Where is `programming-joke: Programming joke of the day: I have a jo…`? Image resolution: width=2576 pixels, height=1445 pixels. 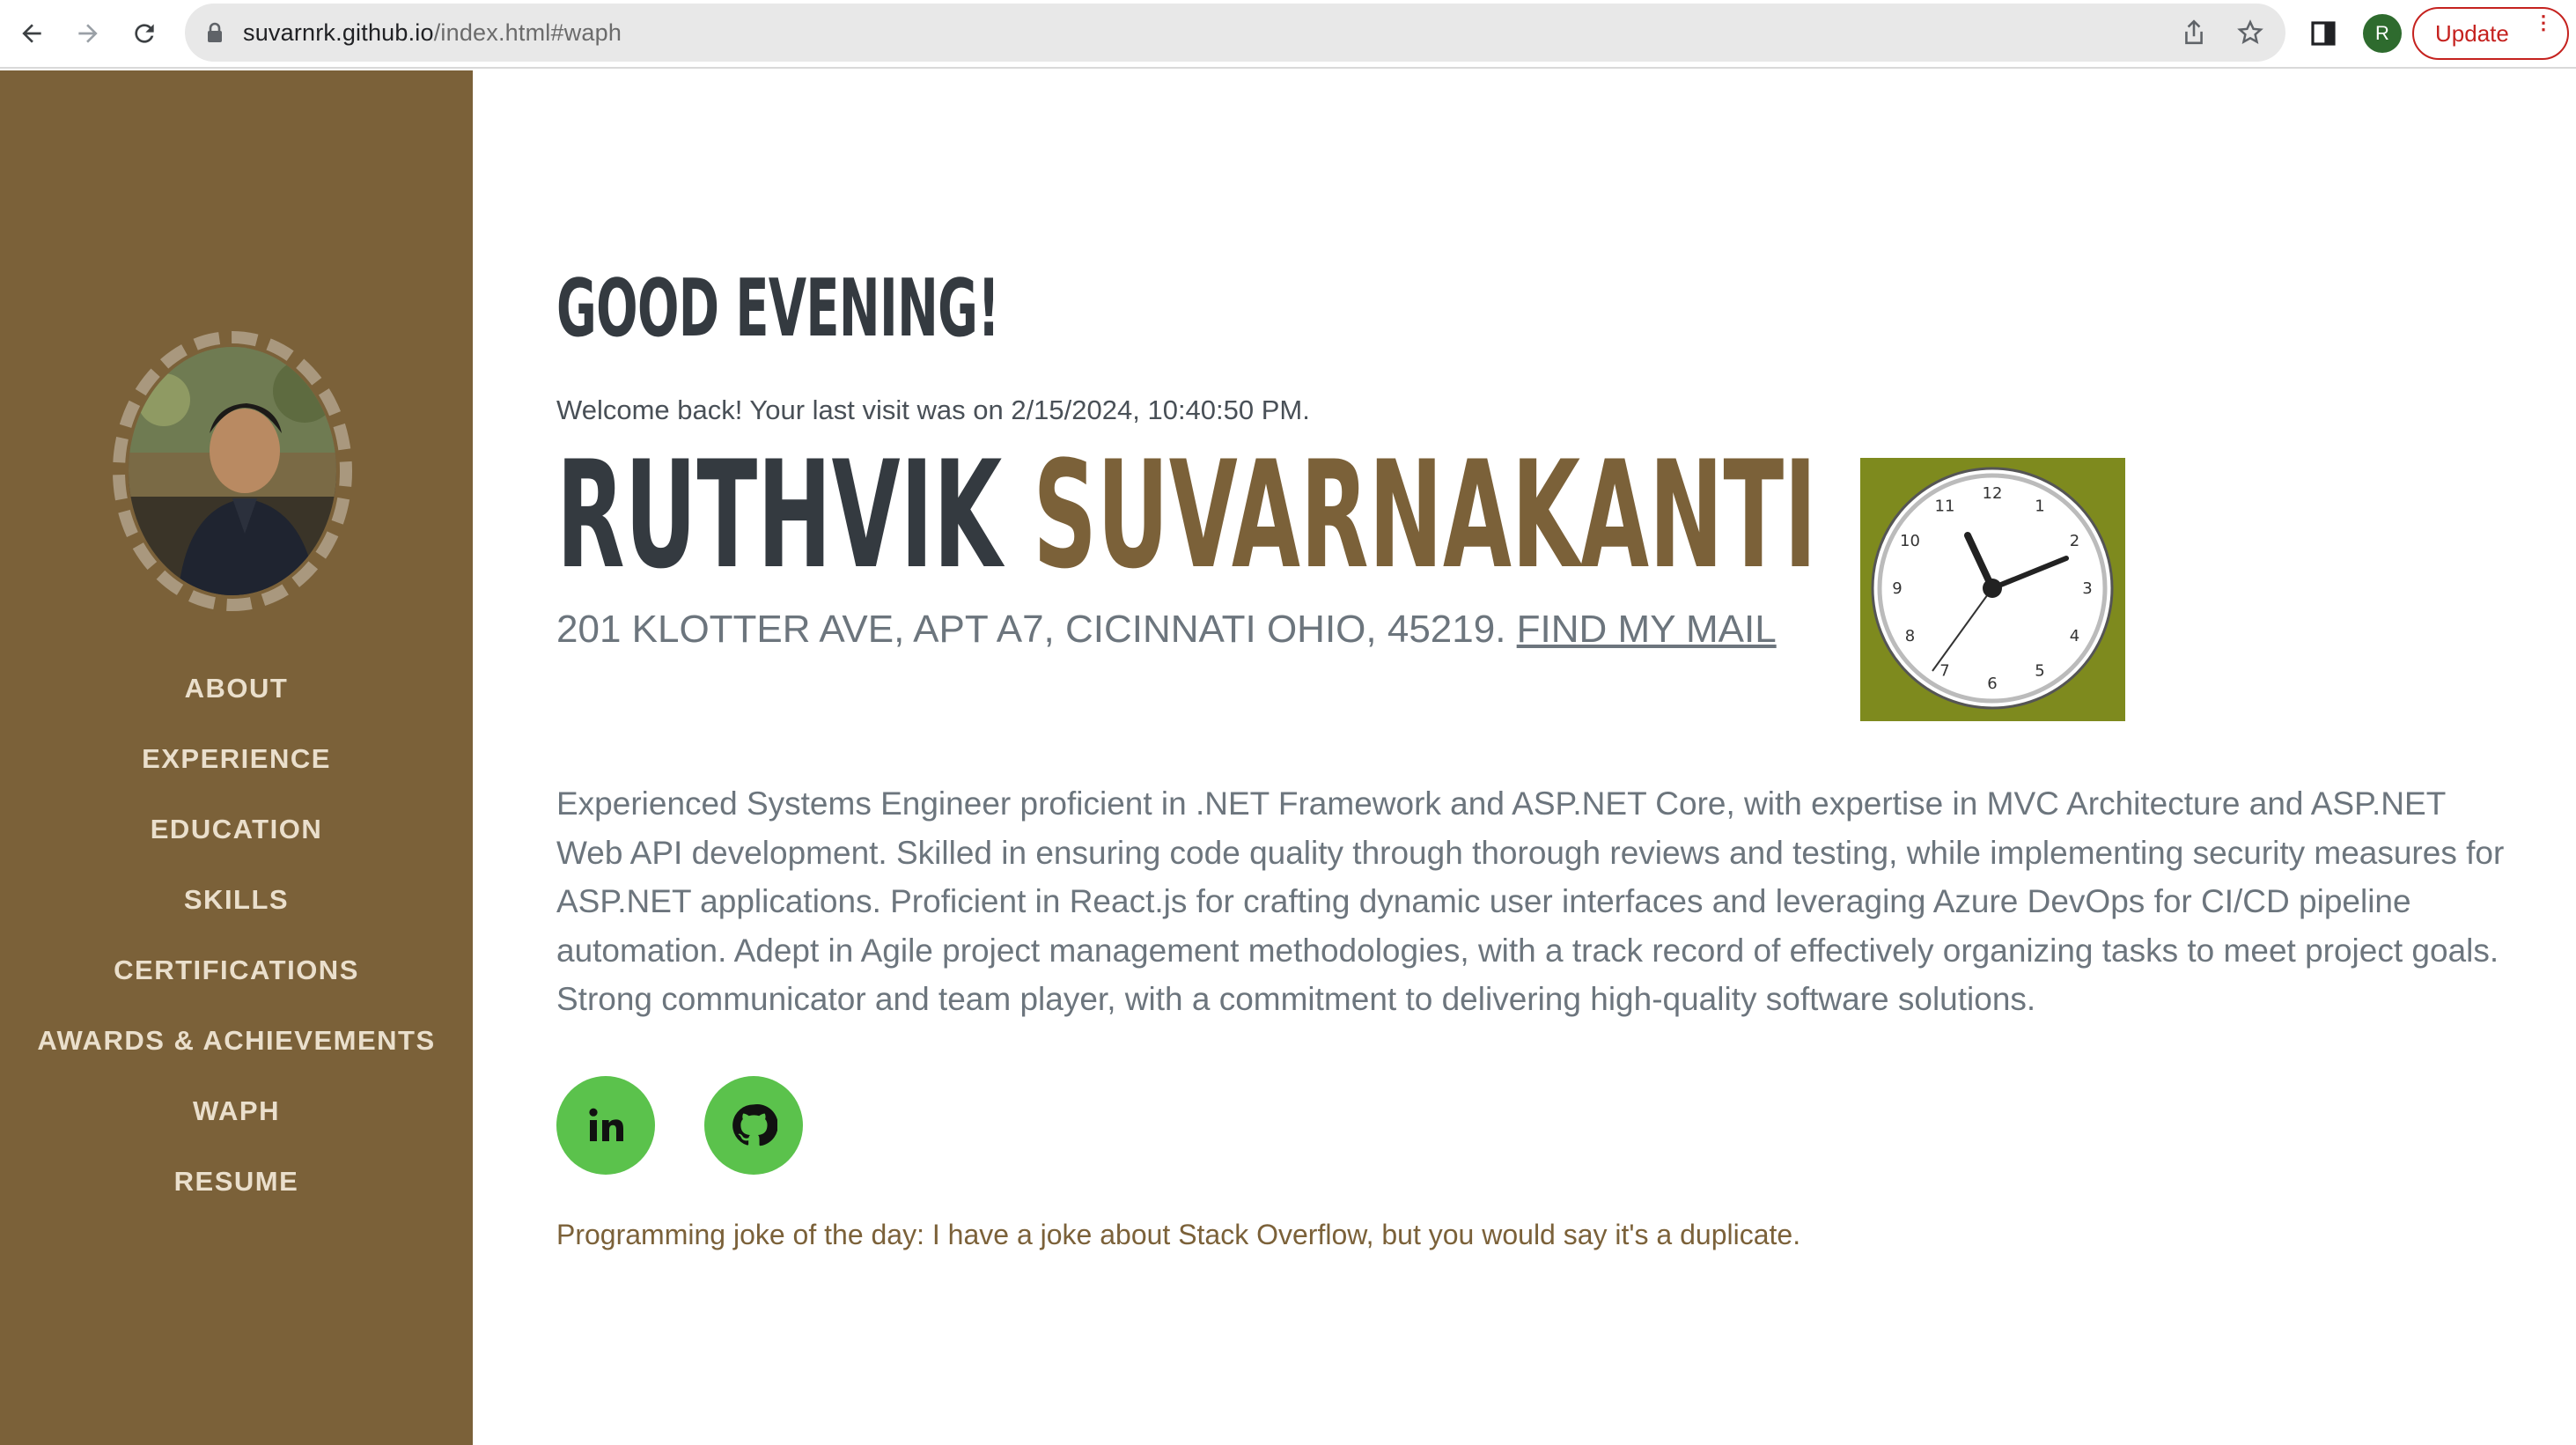 programming-joke: Programming joke of the day: I have a jo… is located at coordinates (1179, 1234).